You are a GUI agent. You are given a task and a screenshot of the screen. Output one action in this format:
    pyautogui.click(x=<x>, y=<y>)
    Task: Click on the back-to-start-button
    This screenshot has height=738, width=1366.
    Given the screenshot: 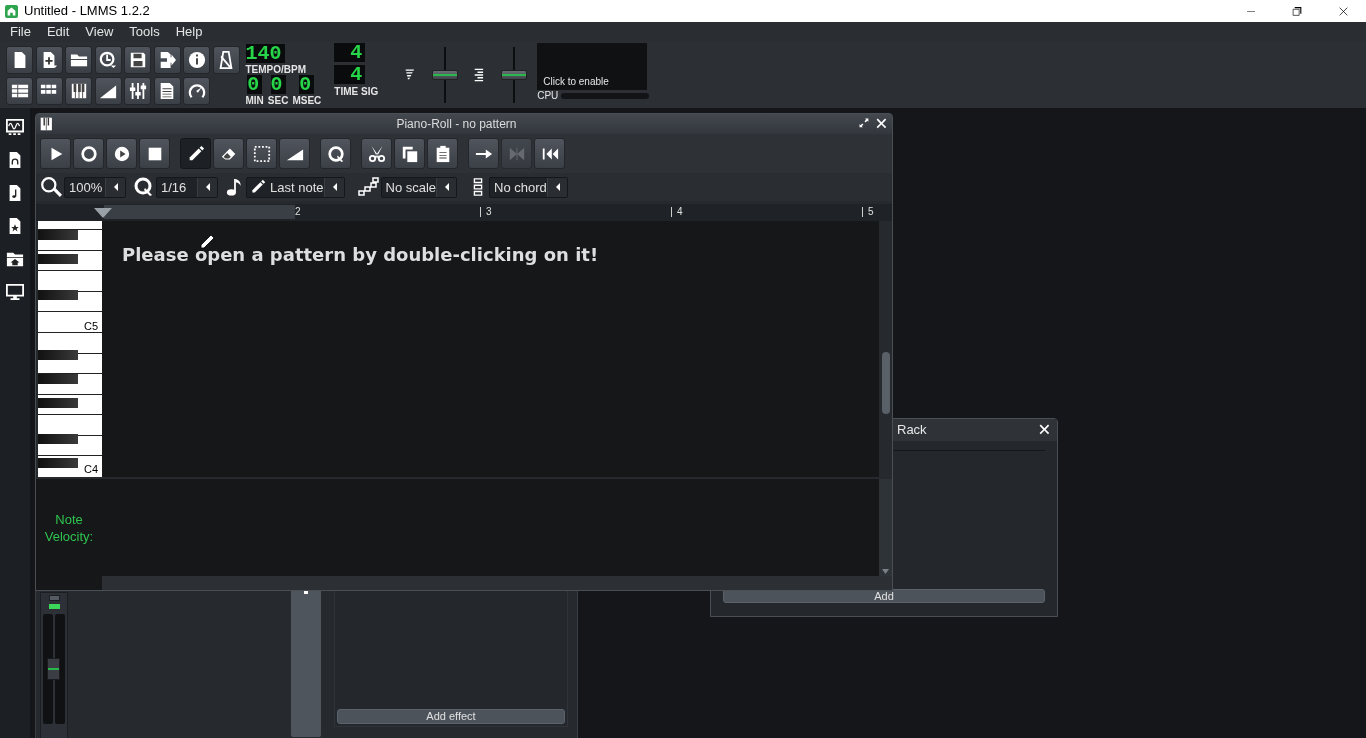 What is the action you would take?
    pyautogui.click(x=549, y=154)
    